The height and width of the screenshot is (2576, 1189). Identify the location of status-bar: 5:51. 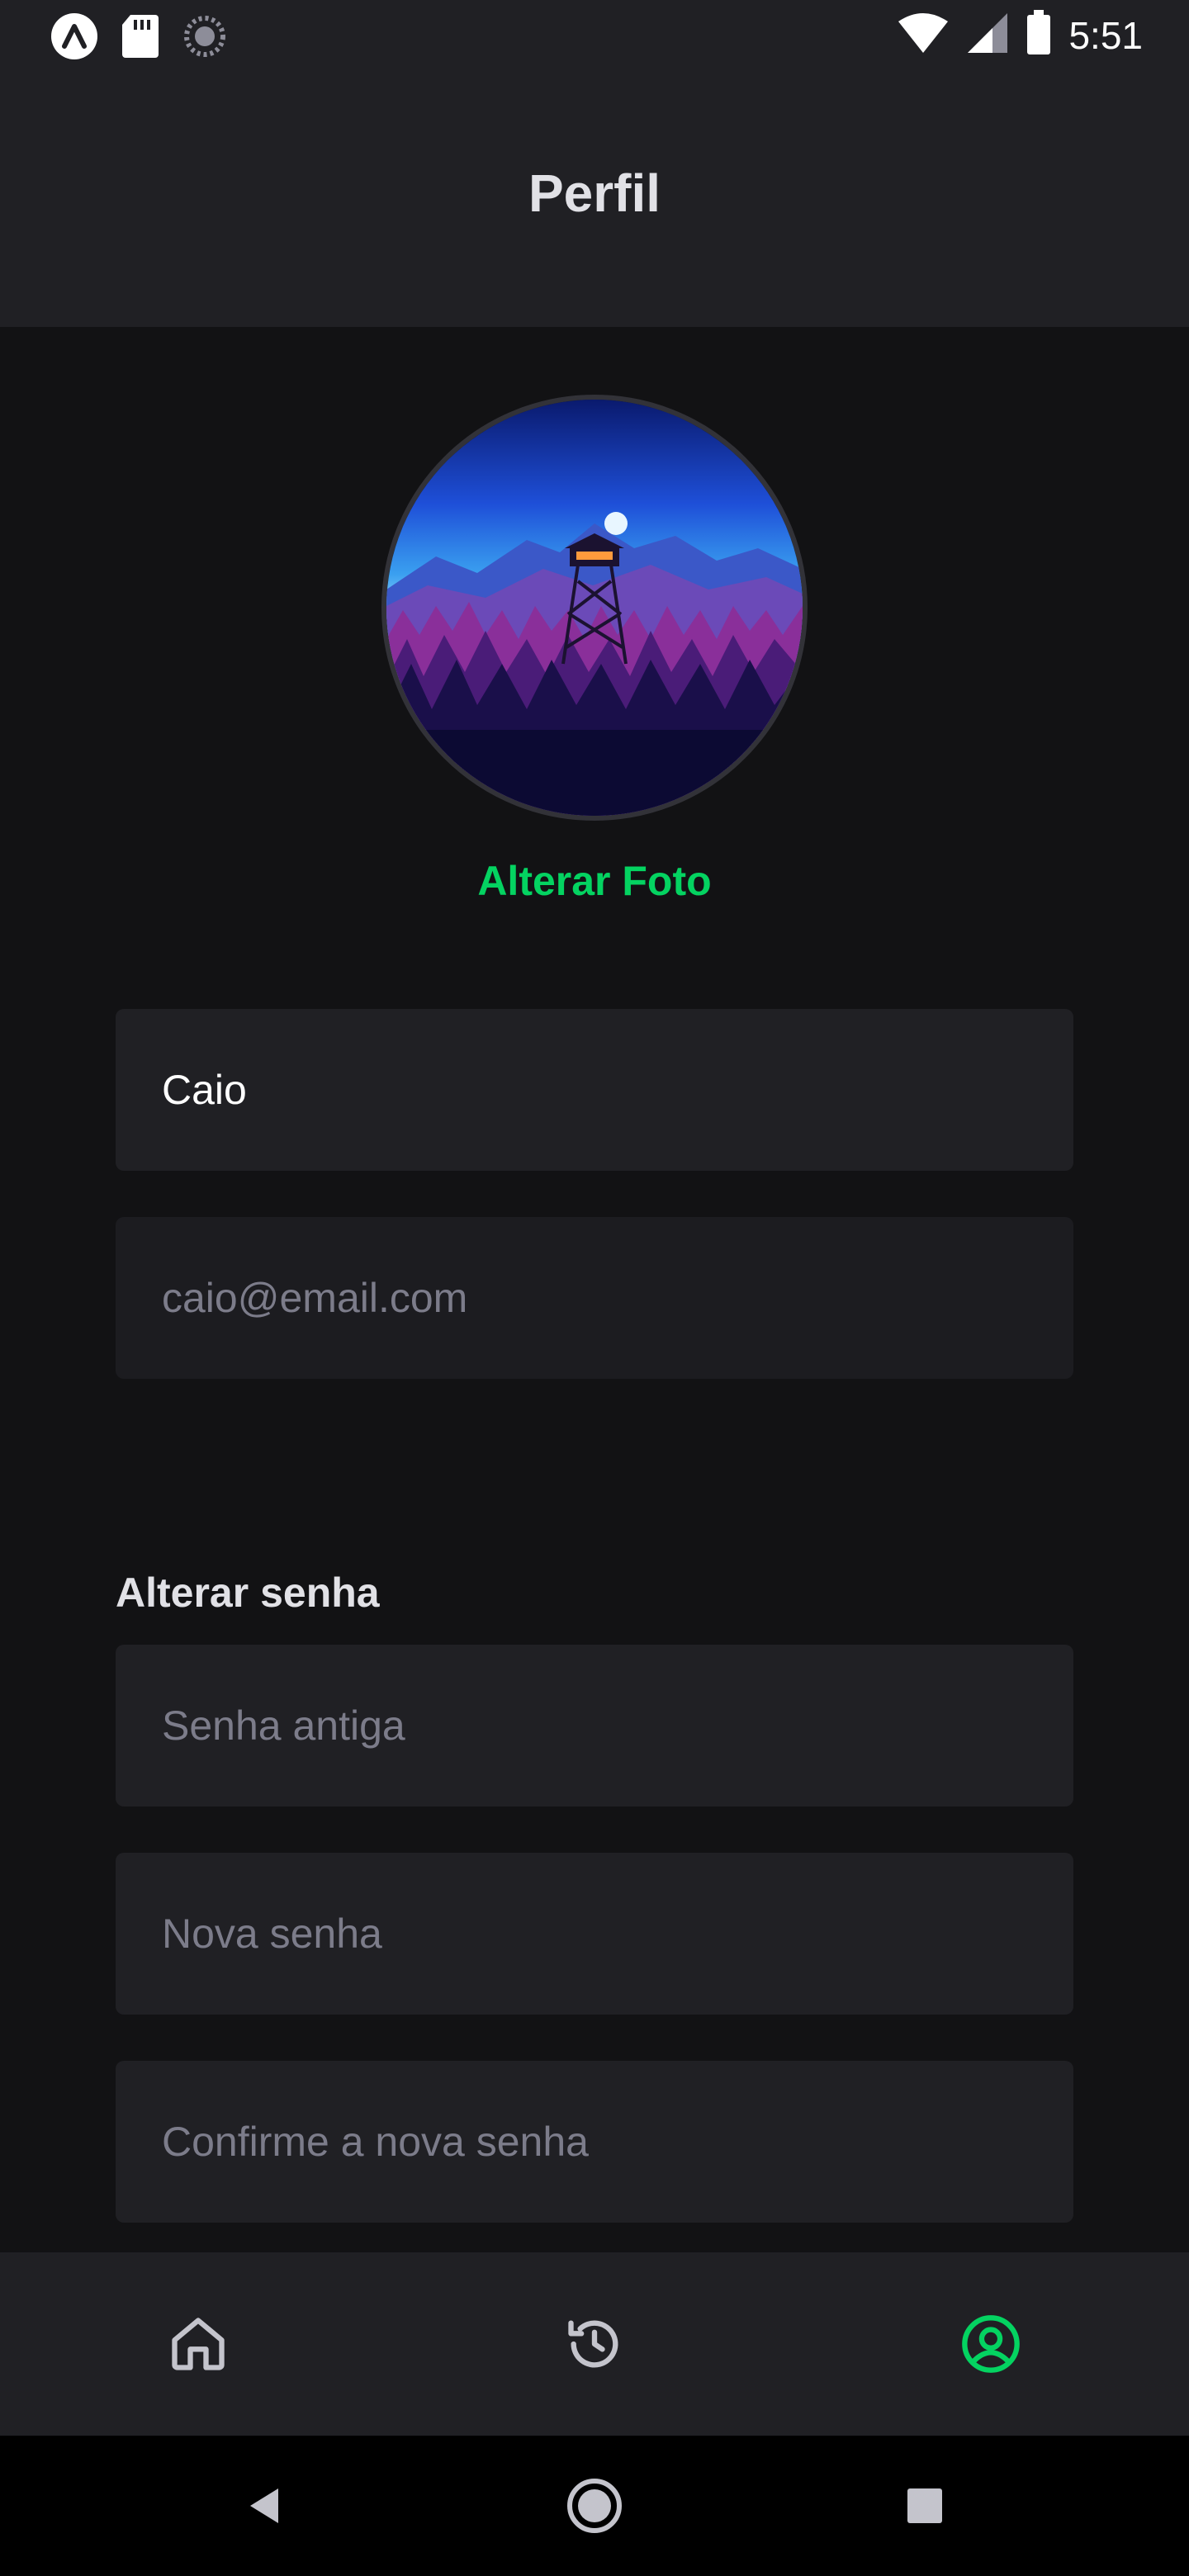
(594, 34).